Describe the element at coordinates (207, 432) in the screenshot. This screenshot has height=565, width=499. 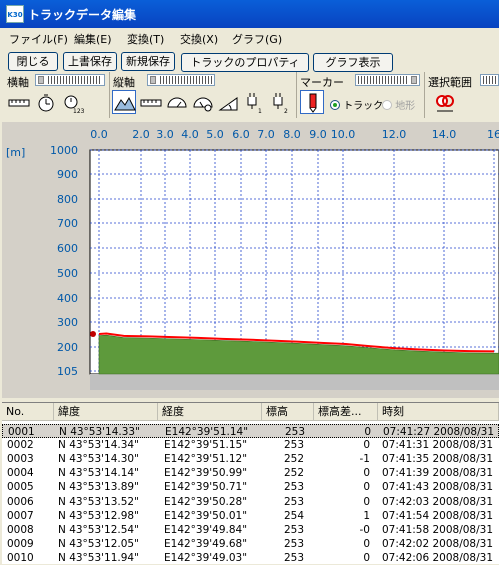
I see `cell-longitude: E142°39'51.14"` at that location.